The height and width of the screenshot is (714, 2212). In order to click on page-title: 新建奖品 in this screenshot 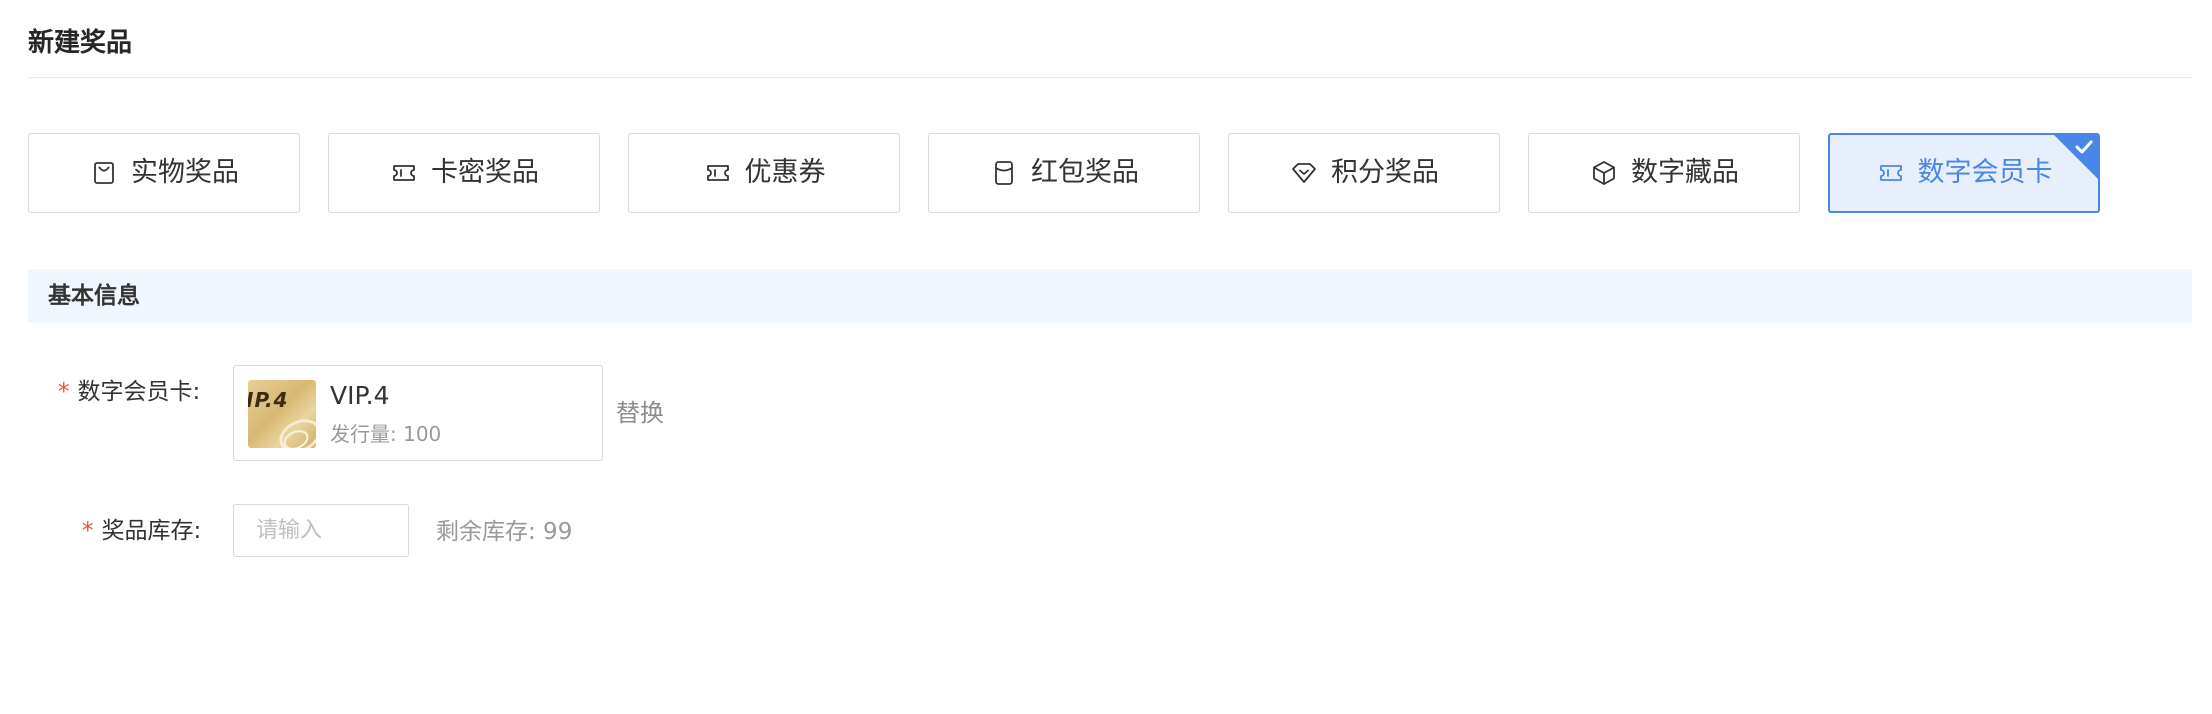, I will do `click(80, 43)`.